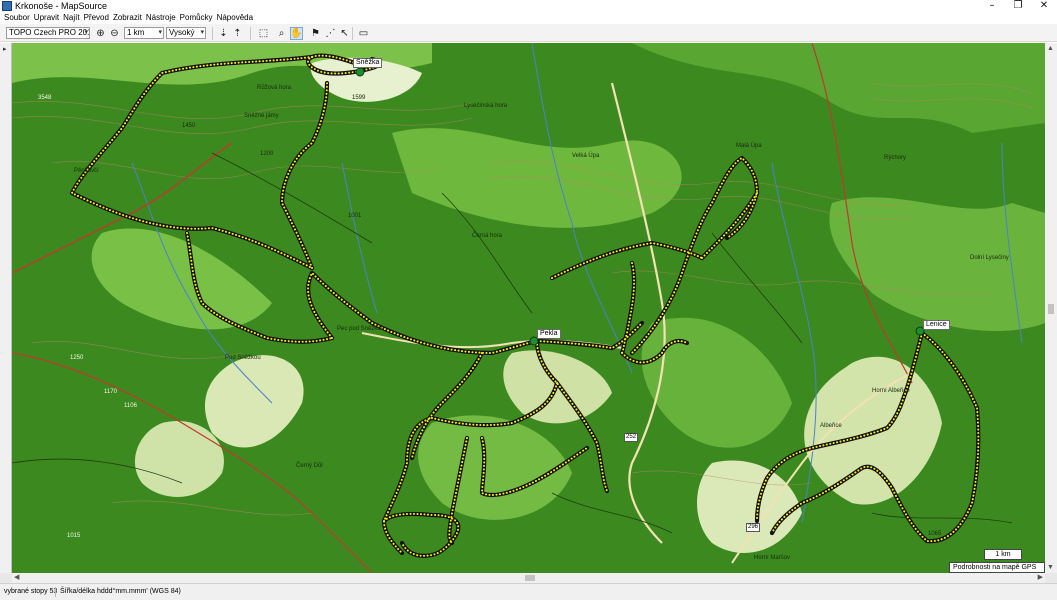 The width and height of the screenshot is (1057, 600). What do you see at coordinates (7, 6) in the screenshot?
I see `app-icon` at bounding box center [7, 6].